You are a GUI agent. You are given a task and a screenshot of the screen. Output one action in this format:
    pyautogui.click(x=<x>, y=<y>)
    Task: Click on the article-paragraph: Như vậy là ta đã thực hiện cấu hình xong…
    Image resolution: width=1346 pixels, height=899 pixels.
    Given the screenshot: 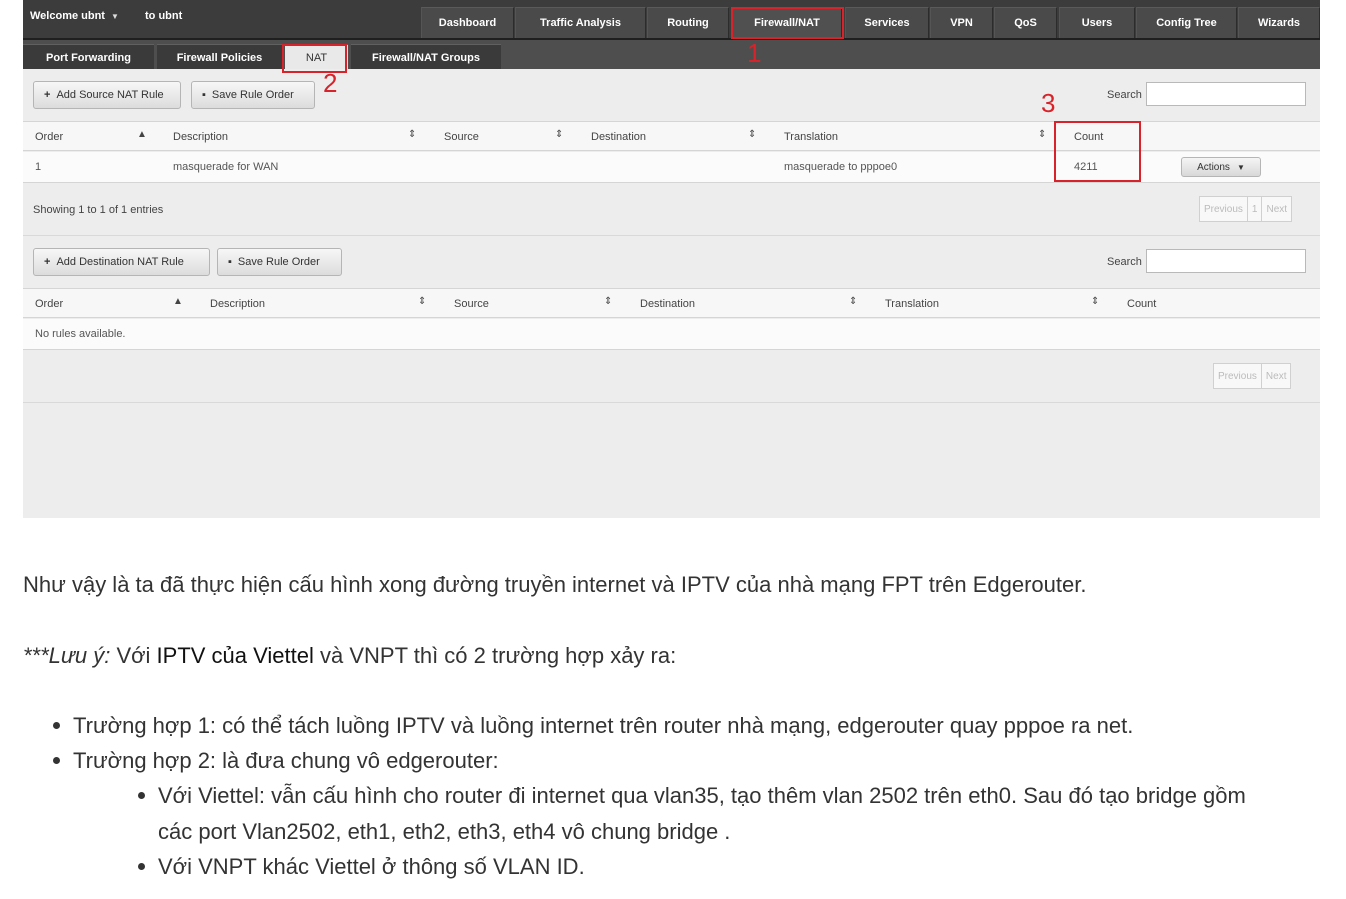 What is the action you would take?
    pyautogui.click(x=555, y=584)
    